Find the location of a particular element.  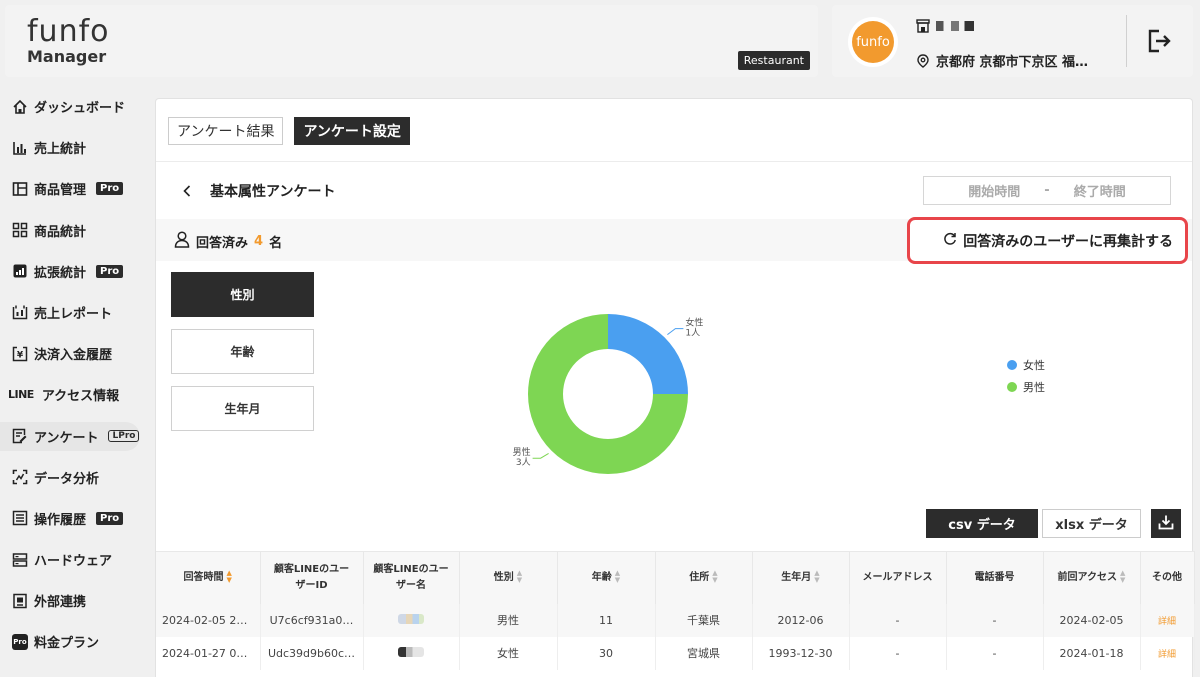

logo-manager-text: Manager is located at coordinates (67, 56).